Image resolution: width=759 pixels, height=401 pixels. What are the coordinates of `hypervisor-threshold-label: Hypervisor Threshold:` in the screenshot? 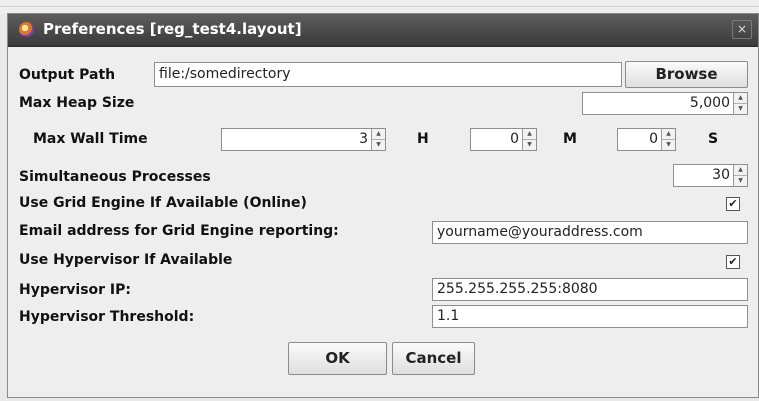 It's located at (107, 317).